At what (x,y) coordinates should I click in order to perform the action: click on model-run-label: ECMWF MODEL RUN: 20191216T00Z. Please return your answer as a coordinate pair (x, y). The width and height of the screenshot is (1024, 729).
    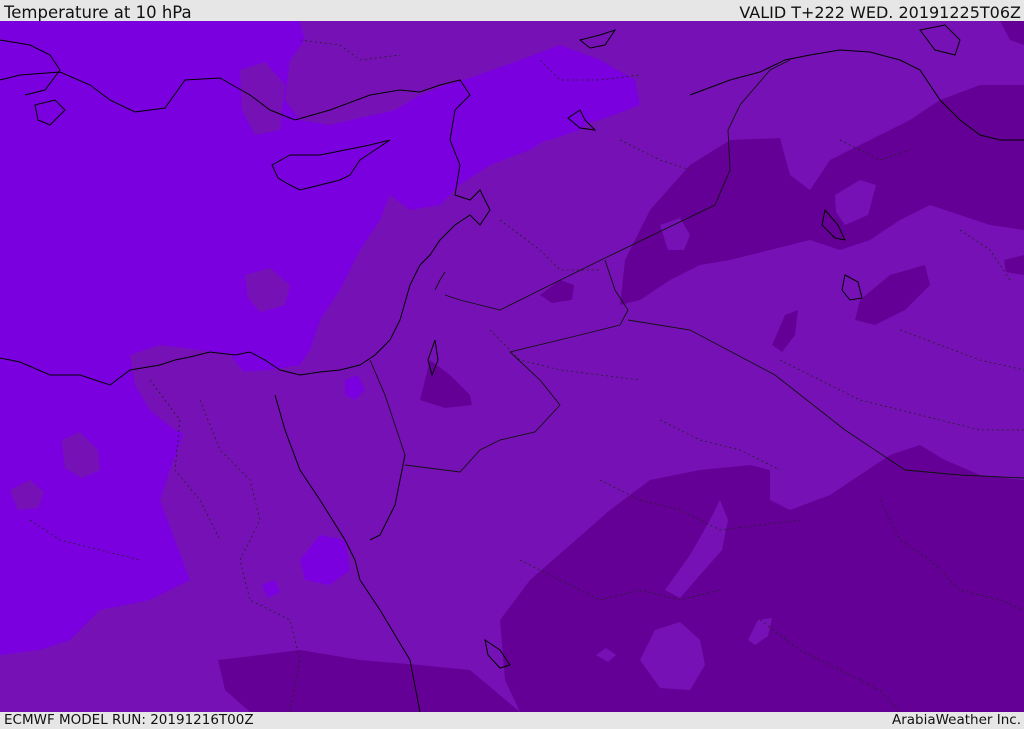
    Looking at the image, I should click on (129, 720).